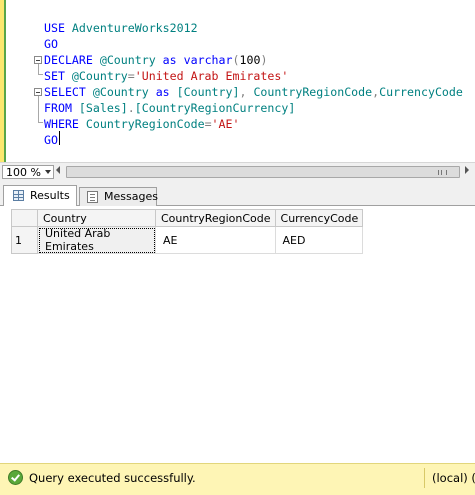  Describe the element at coordinates (92, 197) in the screenshot. I see `messages-icon` at that location.